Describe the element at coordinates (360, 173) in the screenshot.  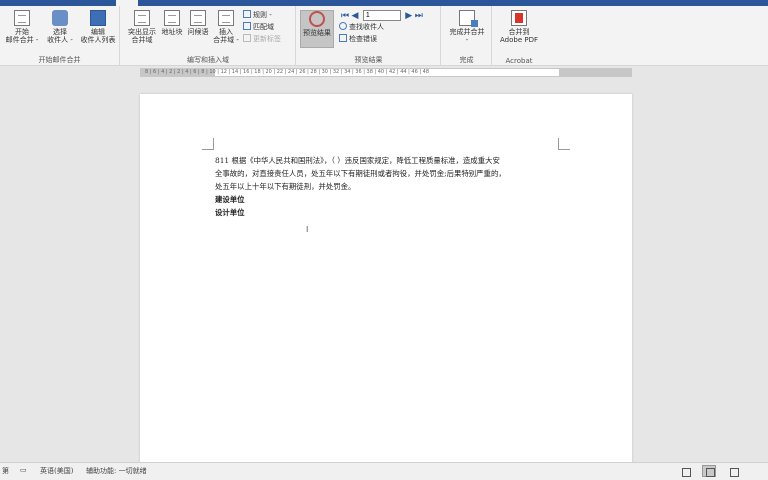
I see `document-line: 全事故的，对直接责任人员，处五年以下有期徒刑或者拘役，并处罚金;后果特别严重的，` at that location.